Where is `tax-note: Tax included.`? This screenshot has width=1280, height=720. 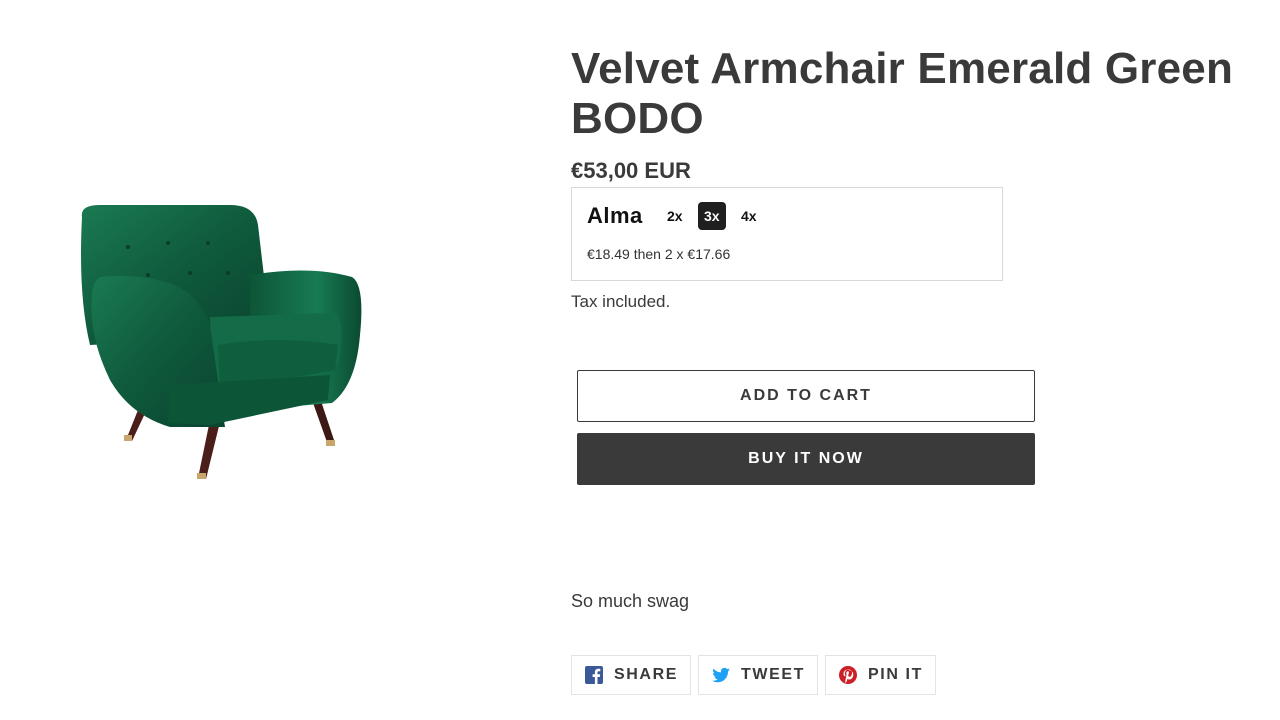 tax-note: Tax included. is located at coordinates (621, 301).